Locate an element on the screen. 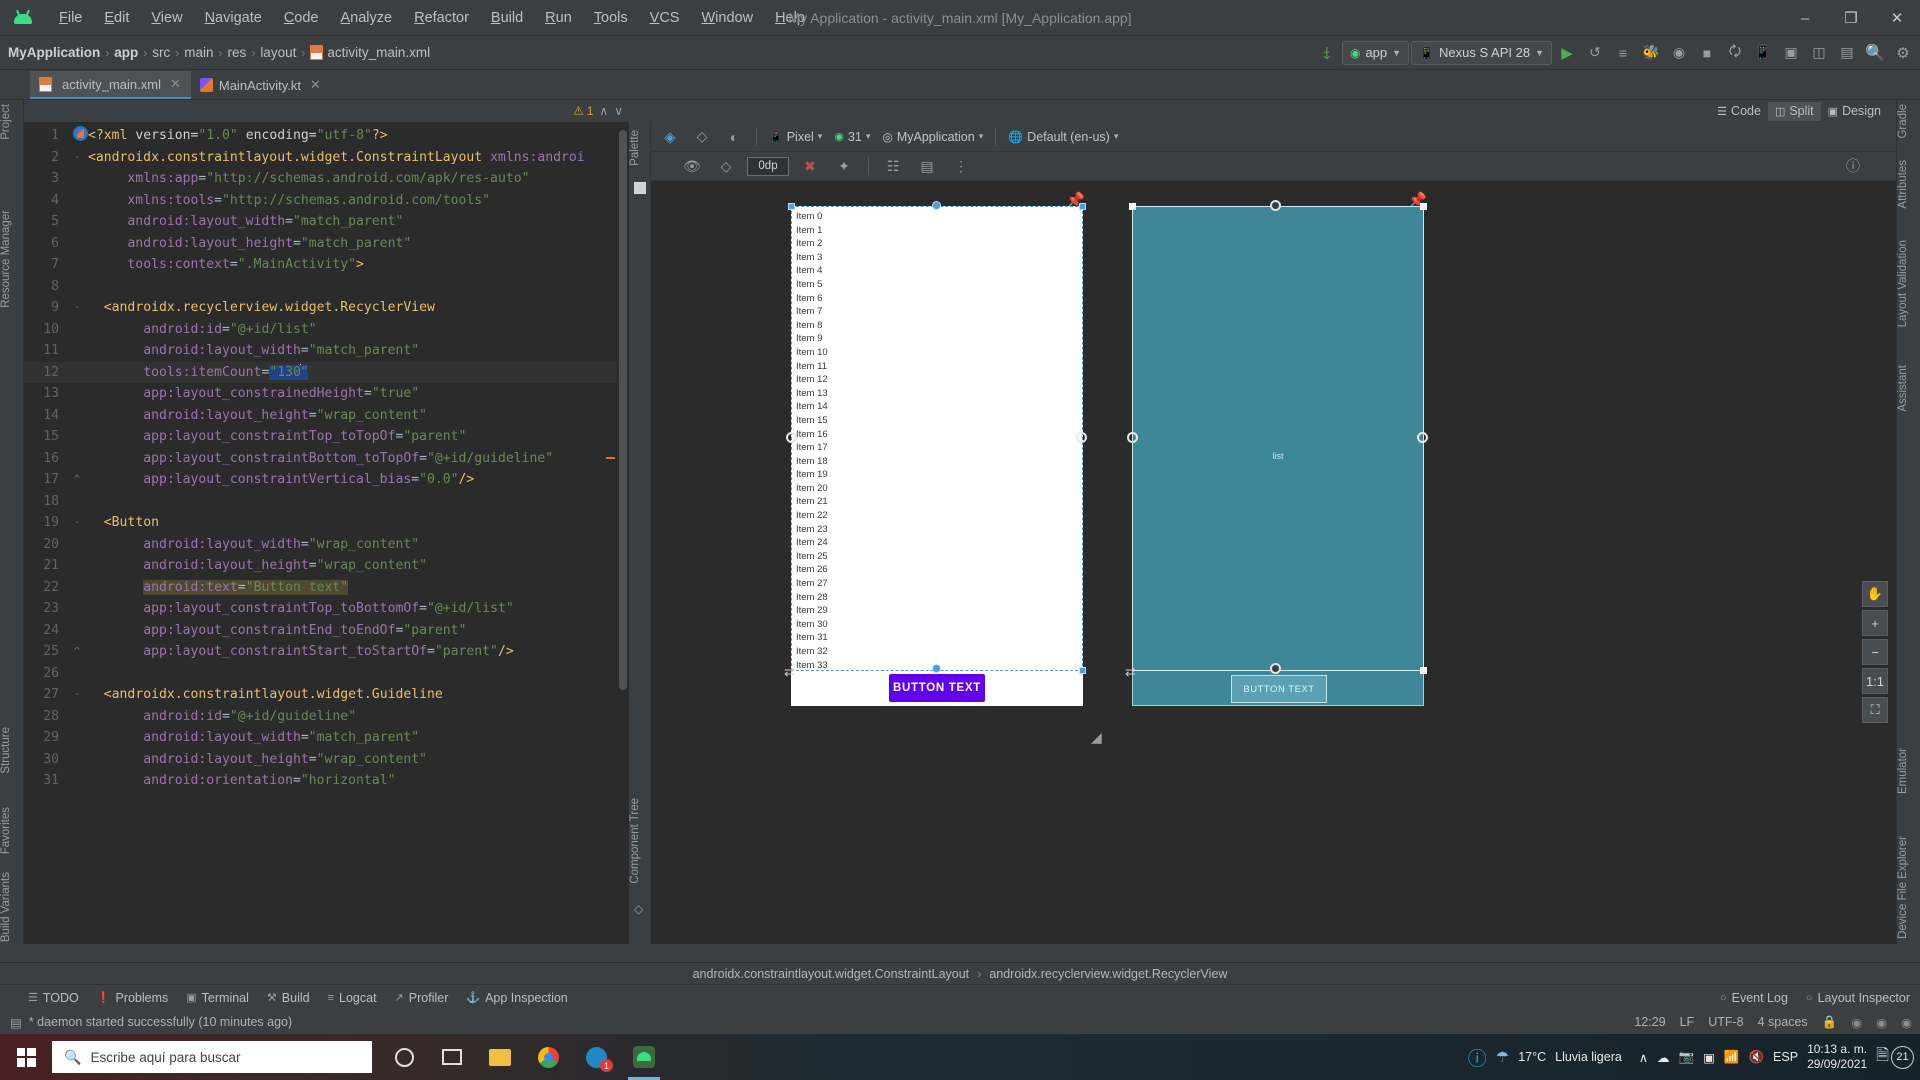 This screenshot has height=1080, width=1920. layout-inspector-icon: ◫ is located at coordinates (1819, 53).